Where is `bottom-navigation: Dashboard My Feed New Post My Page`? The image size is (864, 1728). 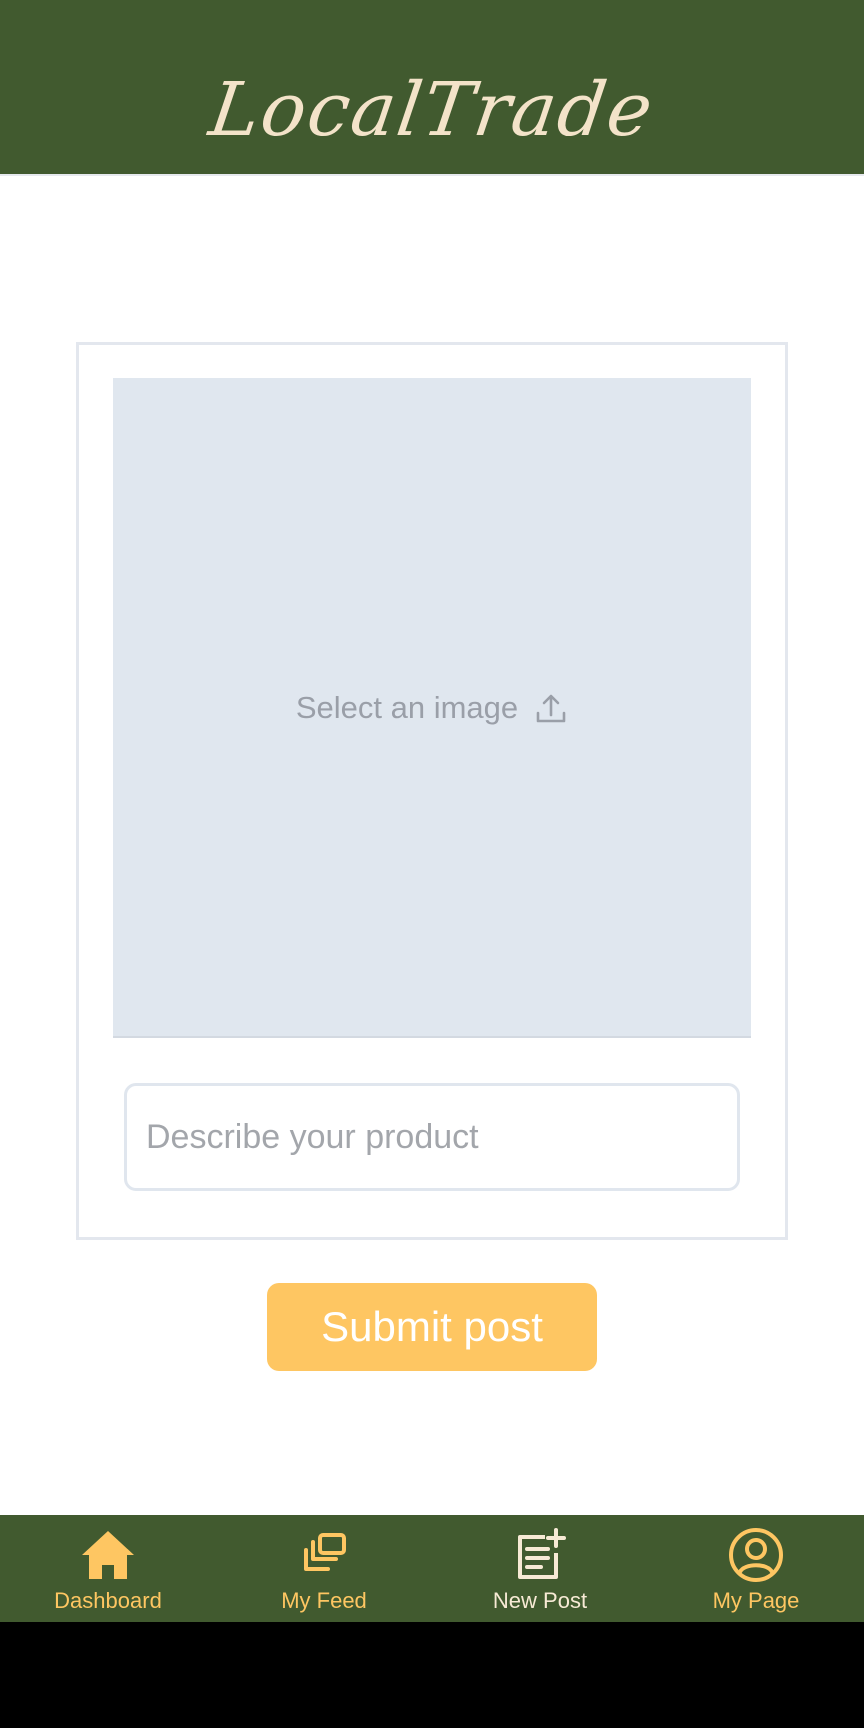 bottom-navigation: Dashboard My Feed New Post My Page is located at coordinates (432, 1568).